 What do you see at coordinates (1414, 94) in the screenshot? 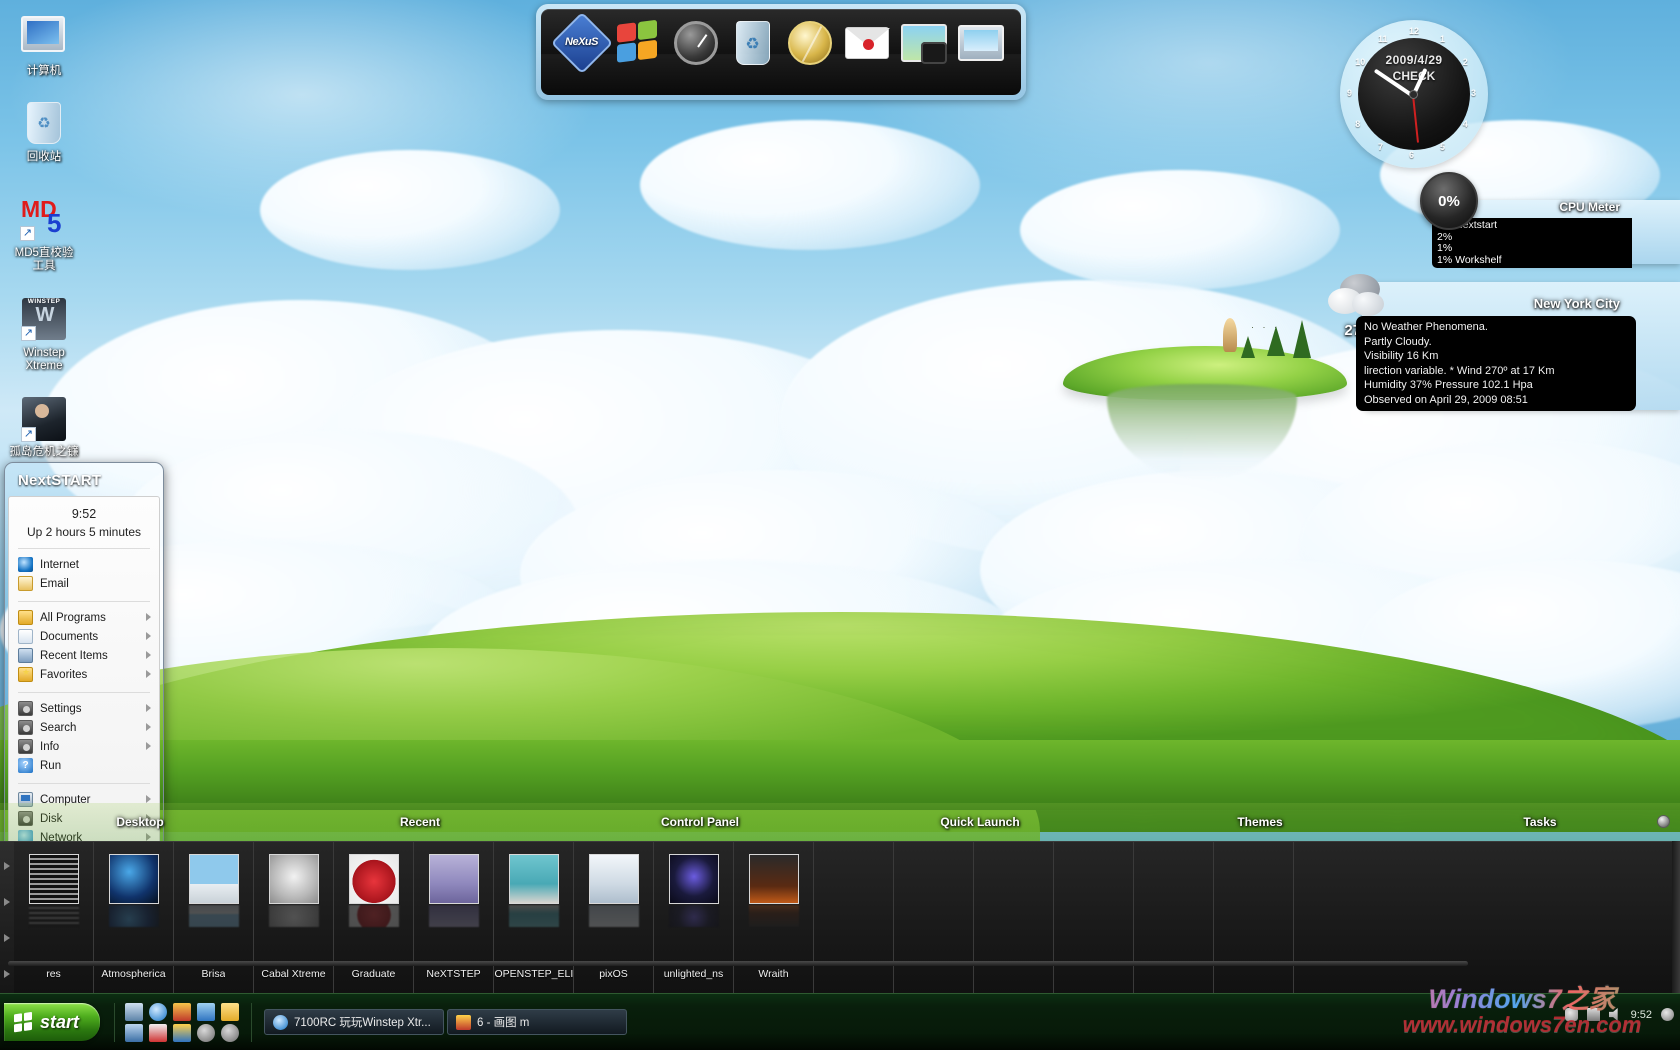
I see `clock-widget: 12 1 2 3 4 5 6 7 8 9 10 11 2009/4/29 CHECK` at bounding box center [1414, 94].